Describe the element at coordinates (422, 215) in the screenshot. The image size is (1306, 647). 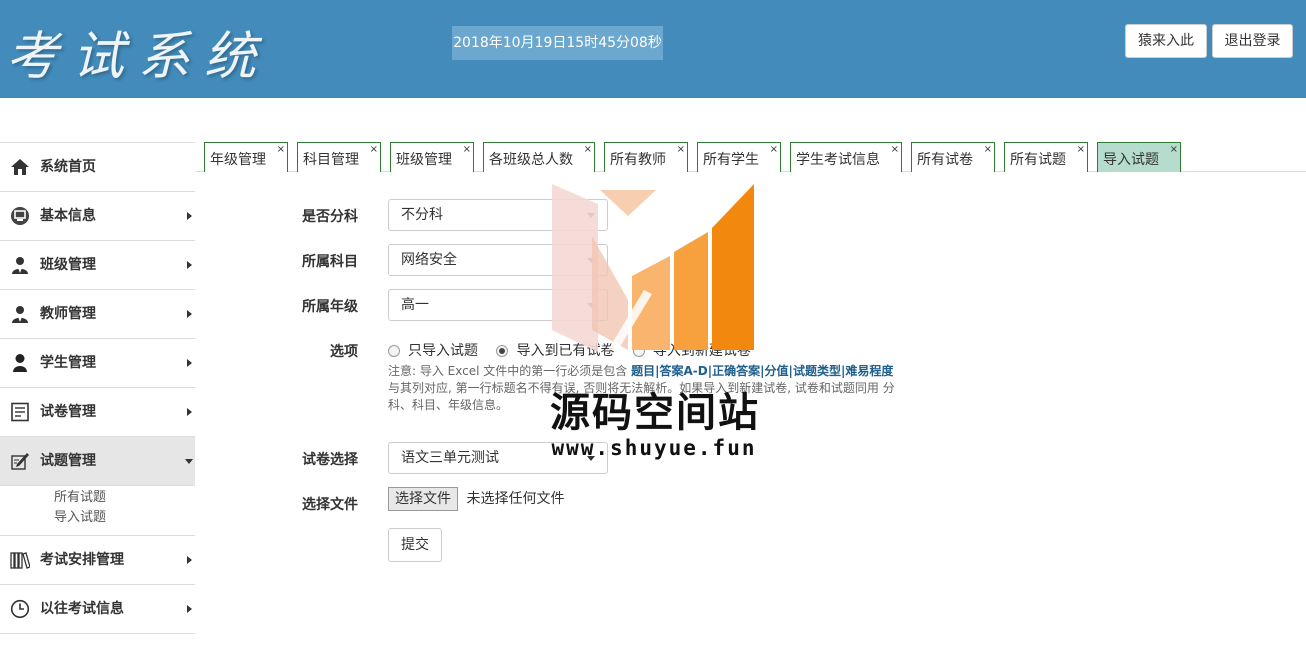
I see `divide-value: 不分科` at that location.